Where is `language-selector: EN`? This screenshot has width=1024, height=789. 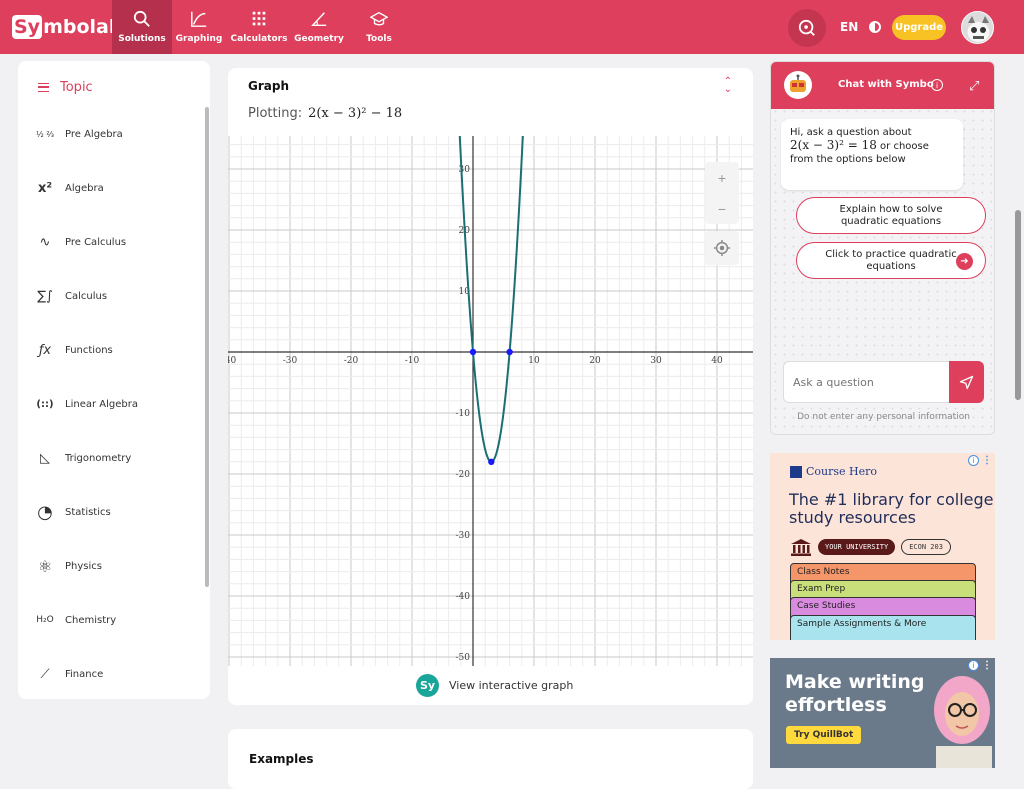 language-selector: EN is located at coordinates (849, 27).